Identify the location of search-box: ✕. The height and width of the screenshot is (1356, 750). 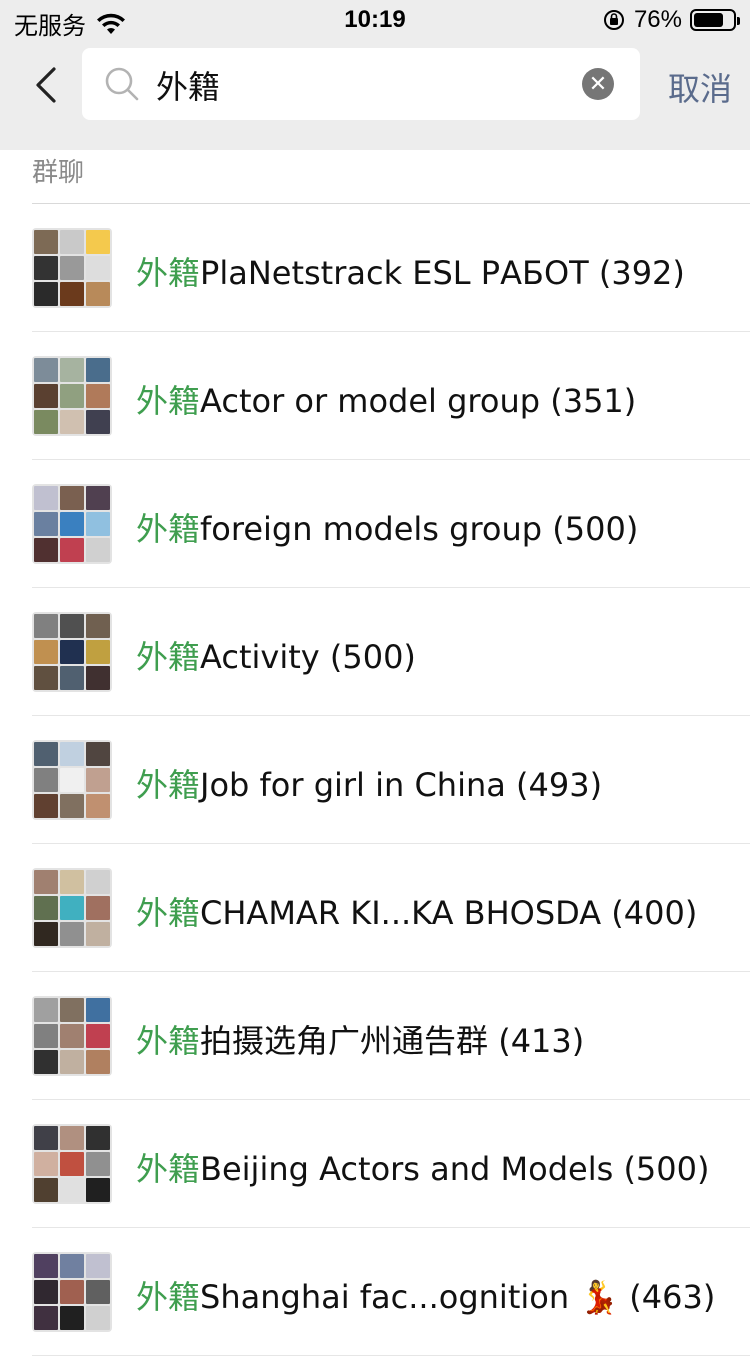
(361, 84).